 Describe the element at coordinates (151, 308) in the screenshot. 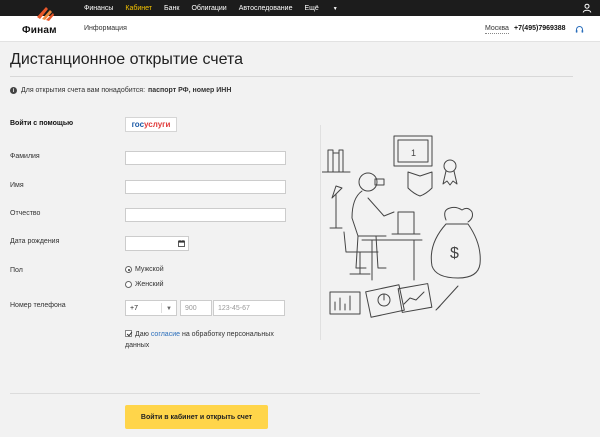

I see `phone-country-code-select: +7 ▼` at that location.